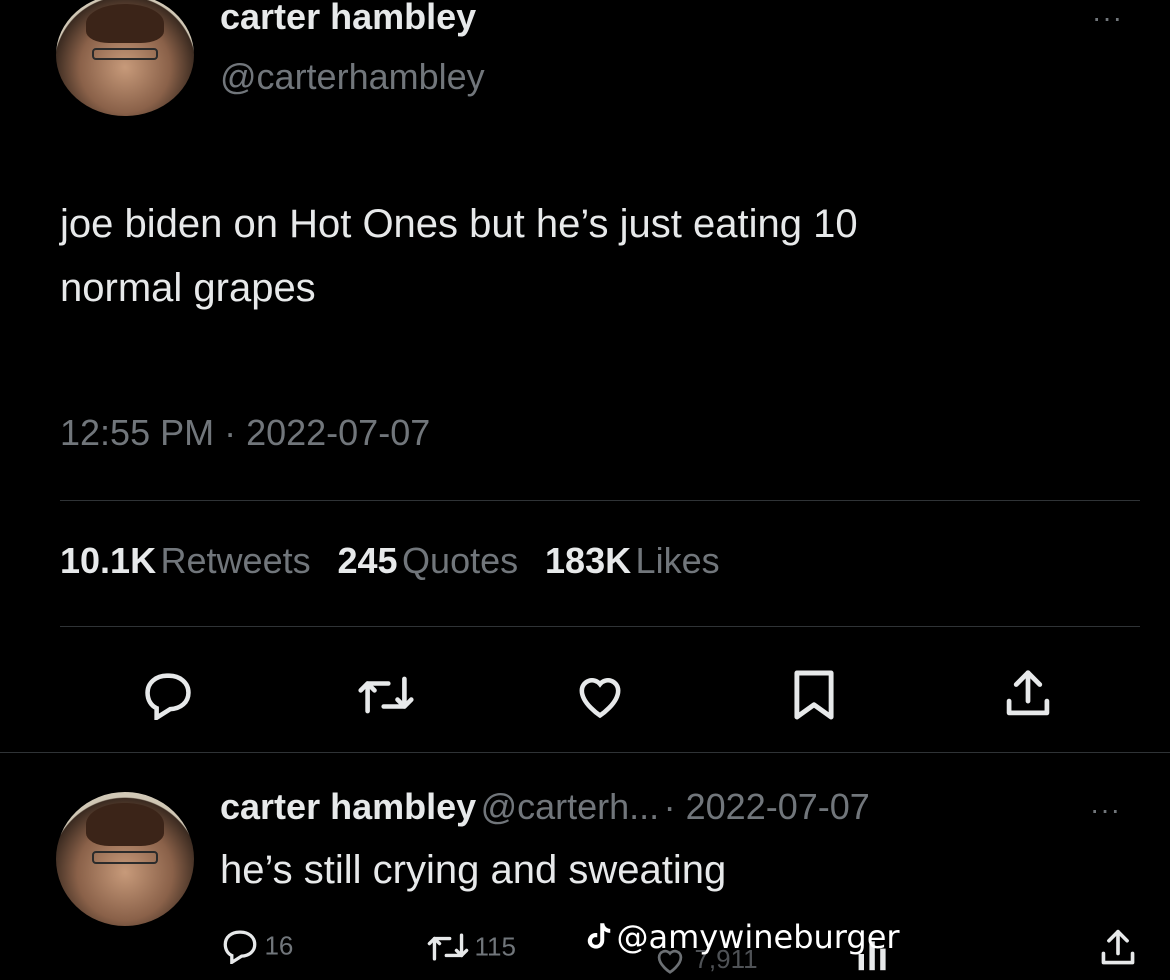 Image resolution: width=1170 pixels, height=980 pixels. I want to click on main-author-avatar, so click(125, 58).